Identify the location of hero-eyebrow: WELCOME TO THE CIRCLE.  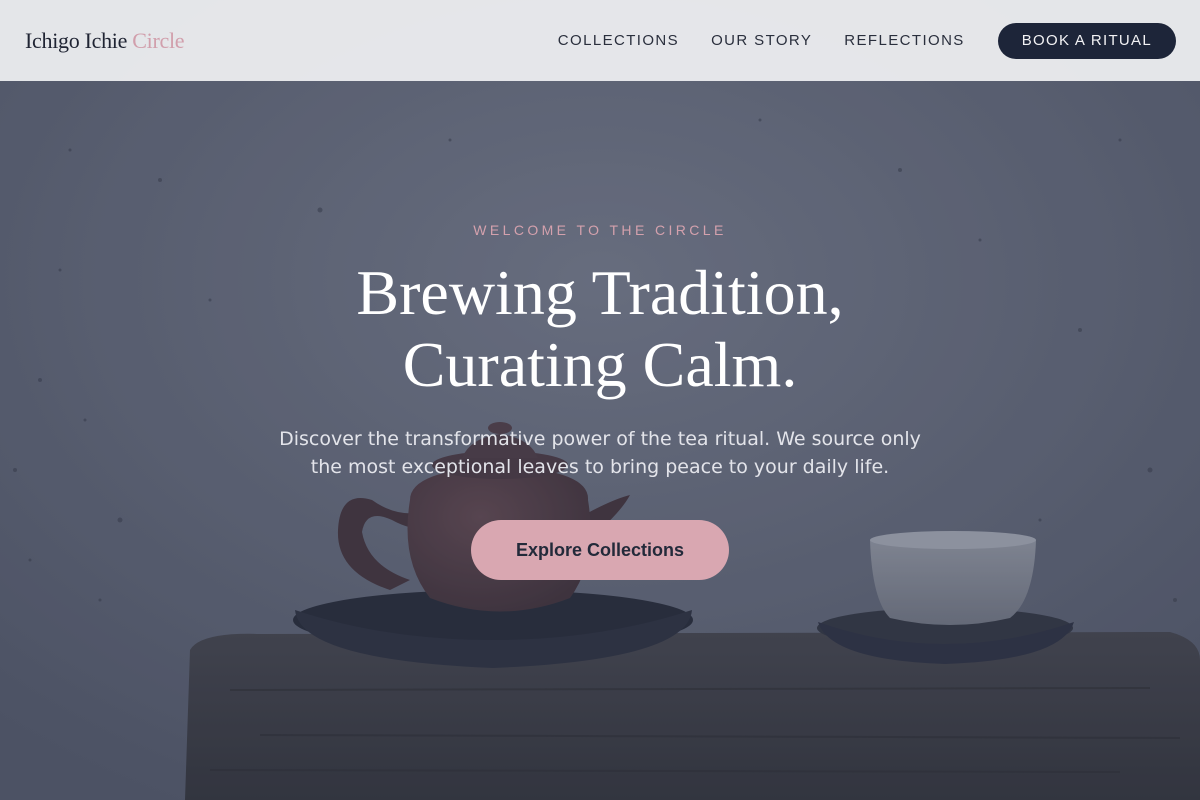
(600, 230).